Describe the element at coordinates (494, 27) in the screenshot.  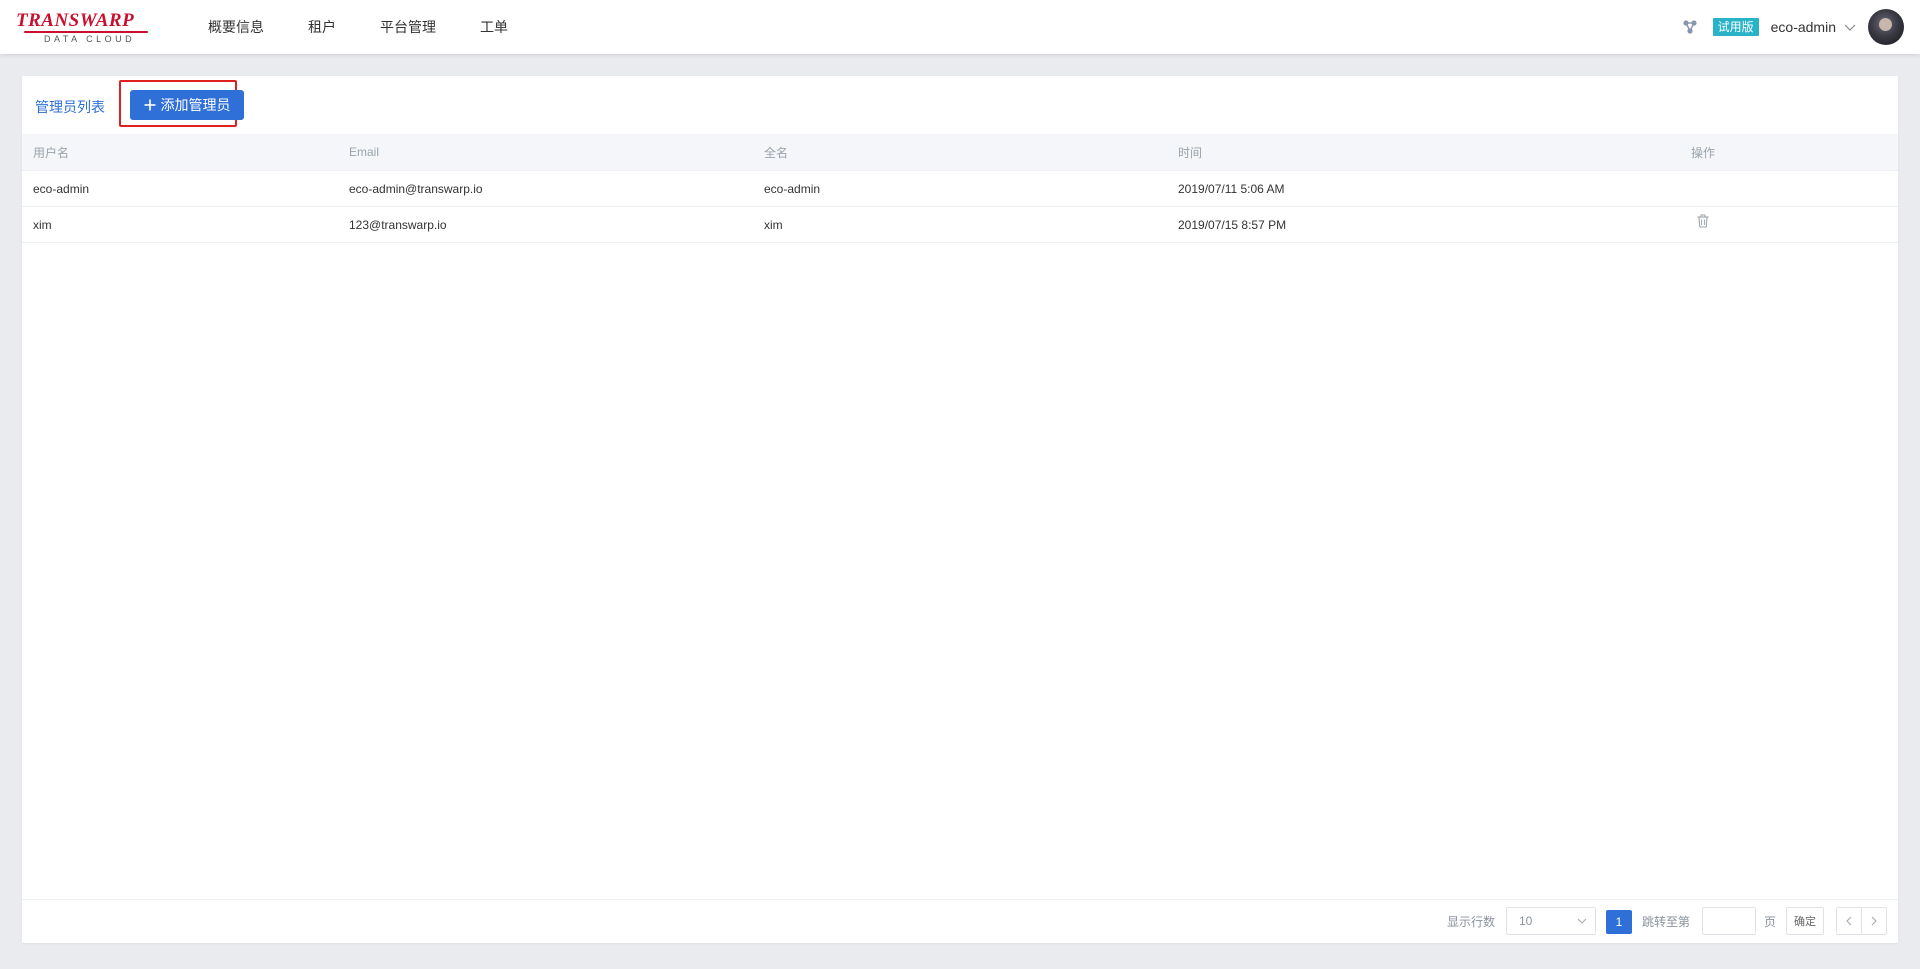
I see `nav-item-tickets: 工单` at that location.